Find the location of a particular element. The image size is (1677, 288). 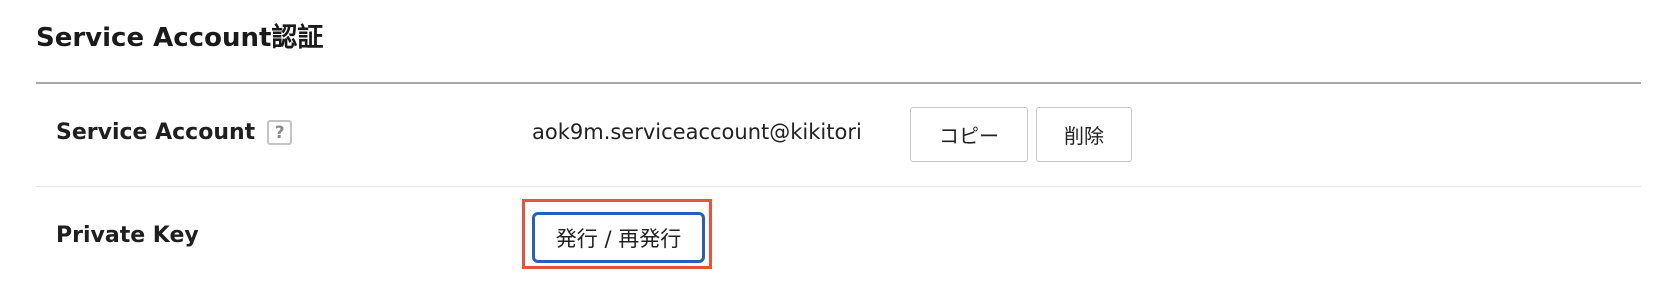

help-icon: ? is located at coordinates (280, 132).